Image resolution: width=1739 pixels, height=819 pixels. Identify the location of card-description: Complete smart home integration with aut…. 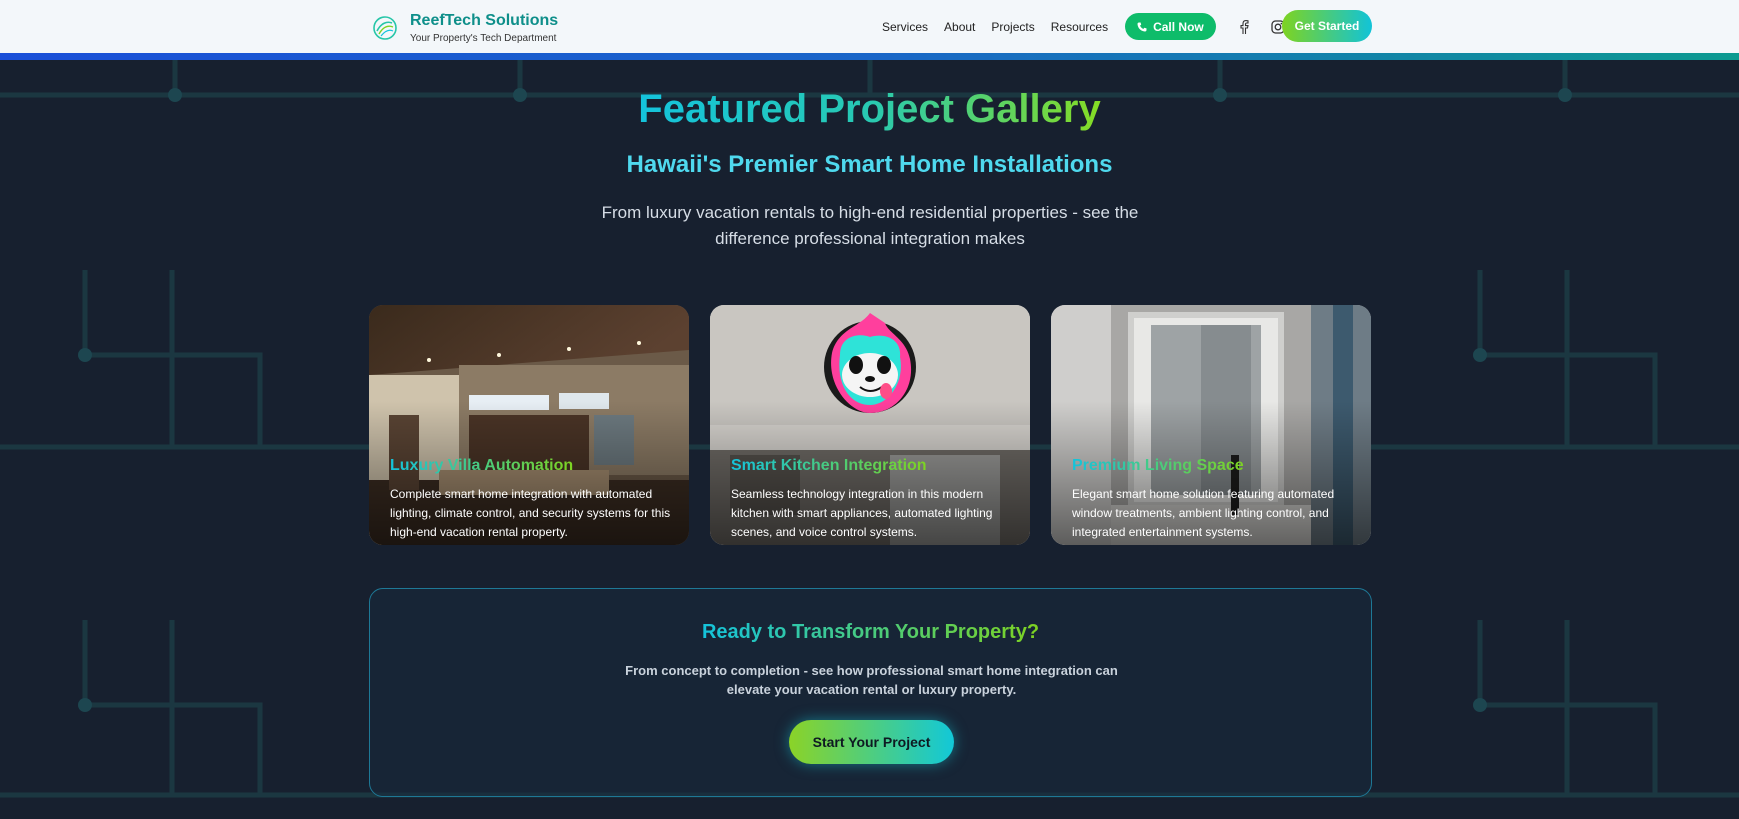
(530, 513).